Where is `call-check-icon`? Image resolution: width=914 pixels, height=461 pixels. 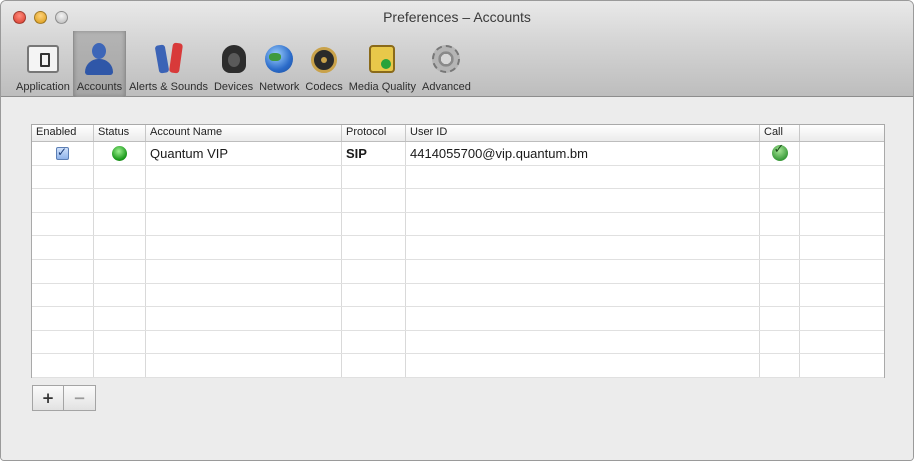 call-check-icon is located at coordinates (779, 152).